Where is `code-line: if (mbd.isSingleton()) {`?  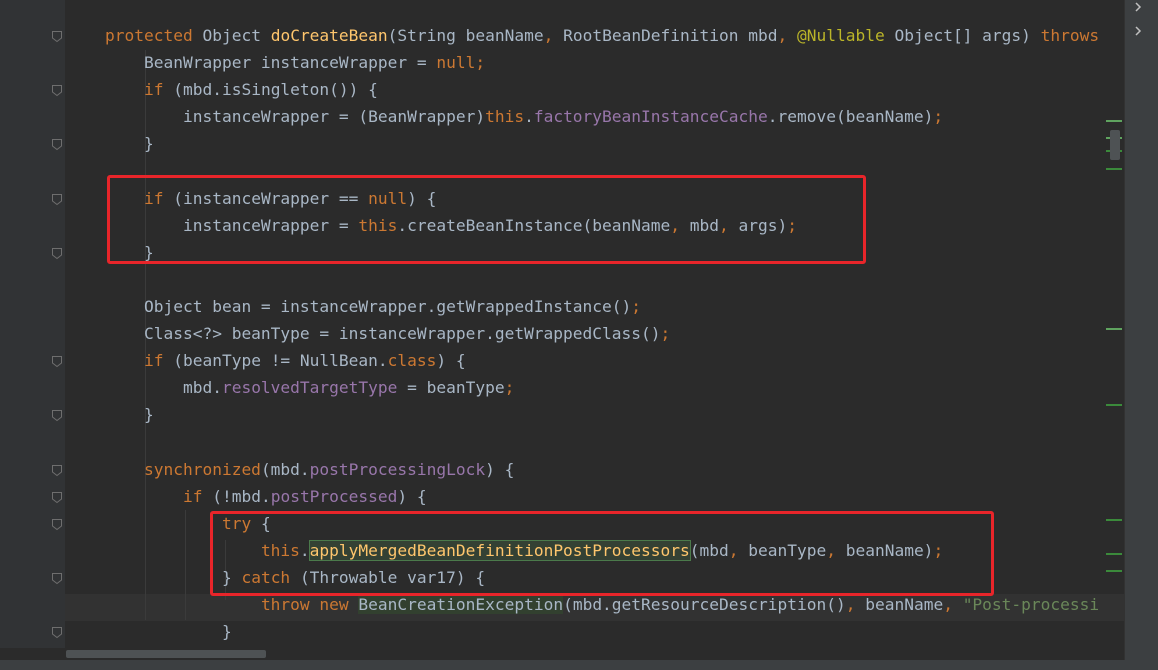 code-line: if (mbd.isSingleton()) { is located at coordinates (241, 89).